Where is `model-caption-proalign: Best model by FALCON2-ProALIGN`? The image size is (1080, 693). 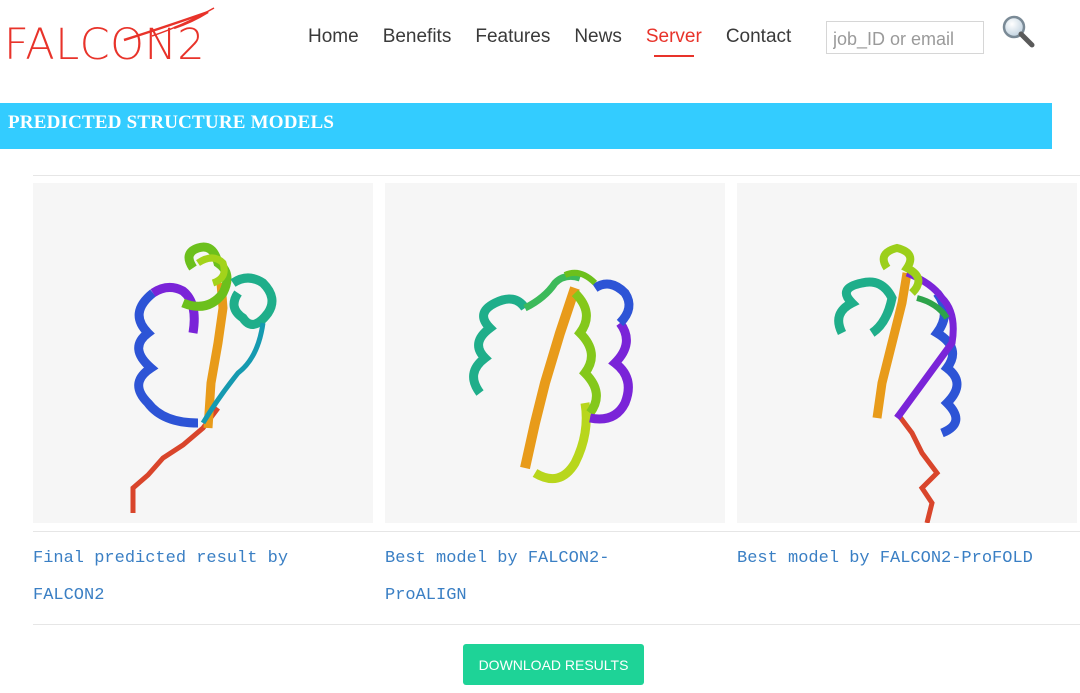 model-caption-proalign: Best model by FALCON2-ProALIGN is located at coordinates (497, 577).